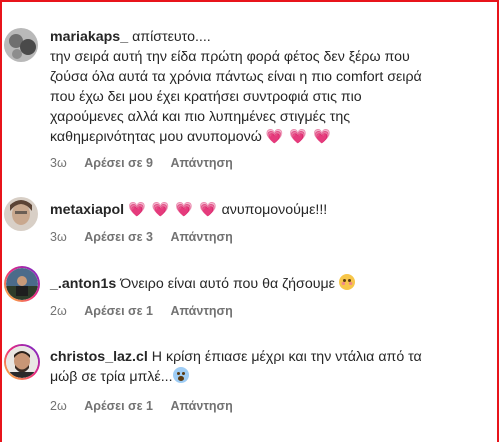  What do you see at coordinates (156, 137) in the screenshot?
I see `comment-text-line: καθημερινότητας μου ανυπομονώ` at bounding box center [156, 137].